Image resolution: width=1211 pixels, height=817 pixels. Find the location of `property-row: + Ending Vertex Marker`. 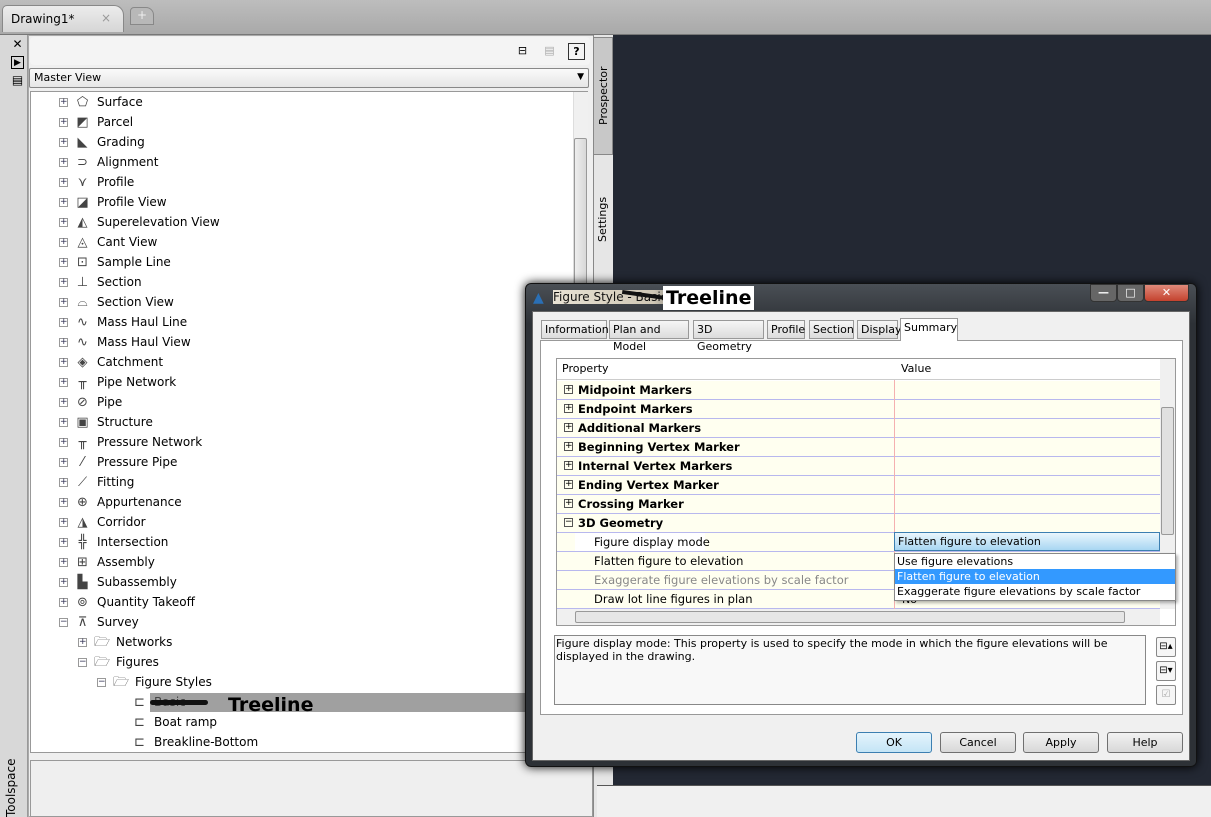

property-row: + Ending Vertex Marker is located at coordinates (858, 485).